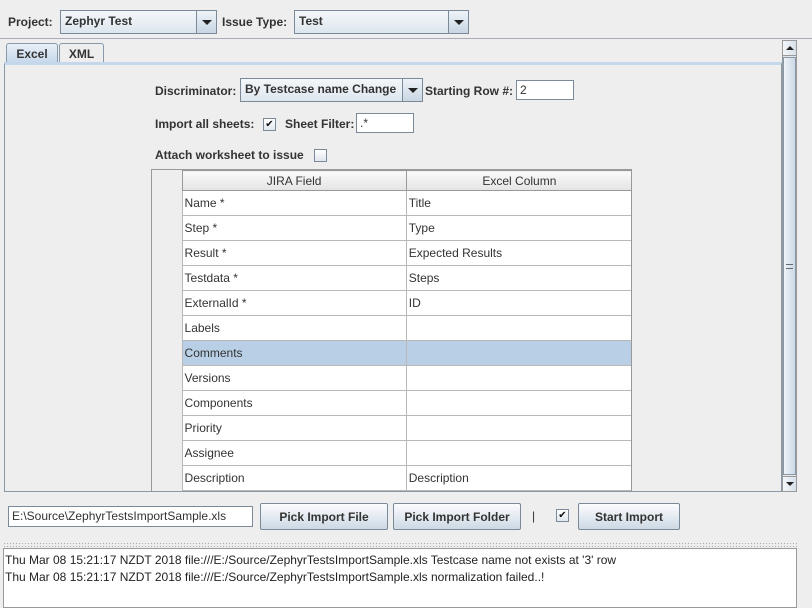 Image resolution: width=812 pixels, height=608 pixels. What do you see at coordinates (400, 544) in the screenshot?
I see `splitter-handle` at bounding box center [400, 544].